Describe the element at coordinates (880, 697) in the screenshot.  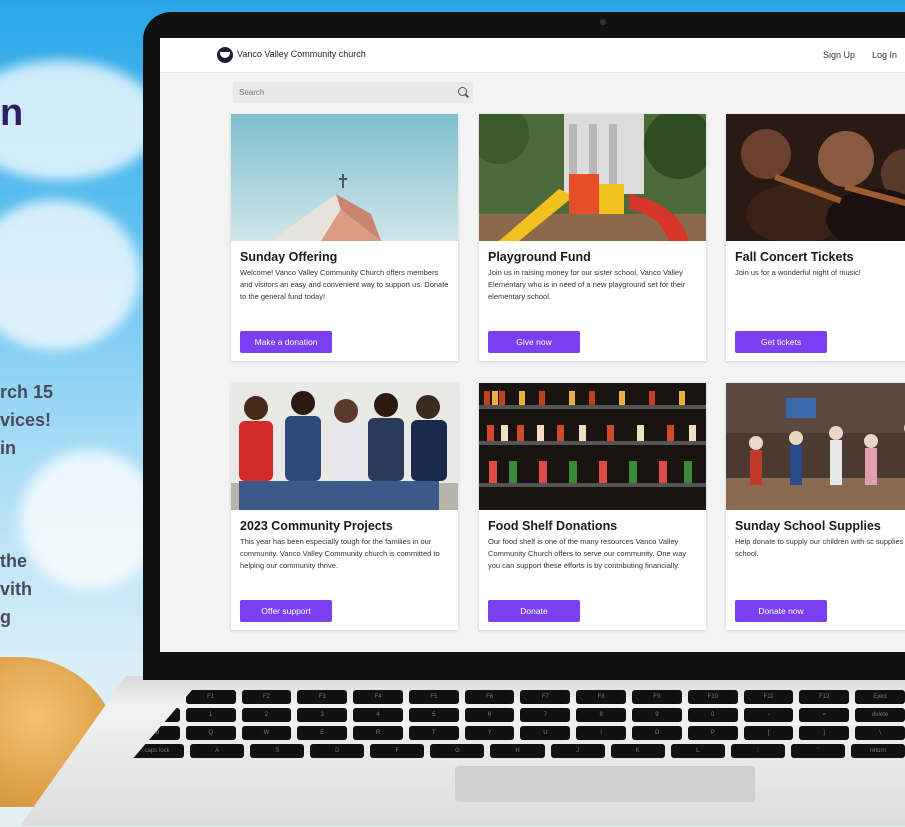
I see `keyboard-key: Eject` at that location.